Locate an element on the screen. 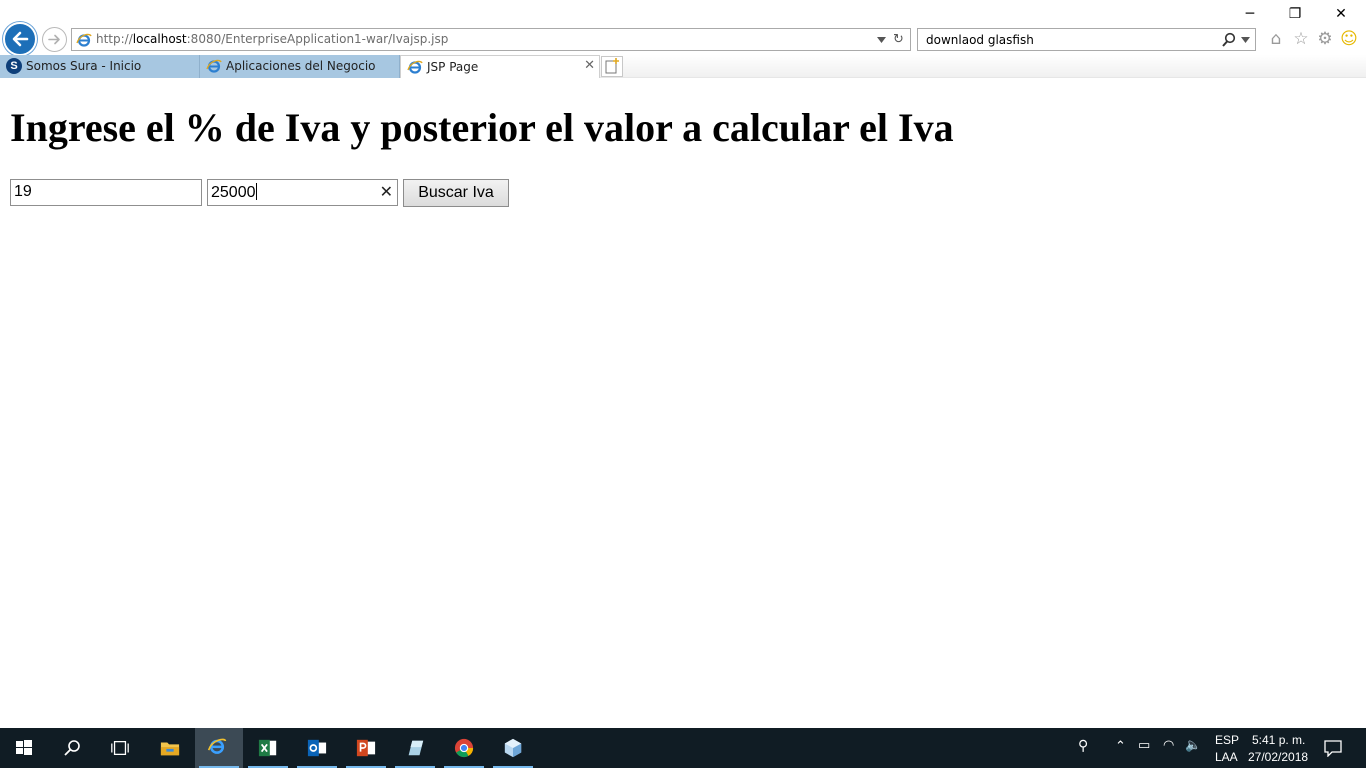  search-box: downlaod glasfish is located at coordinates (1086, 39).